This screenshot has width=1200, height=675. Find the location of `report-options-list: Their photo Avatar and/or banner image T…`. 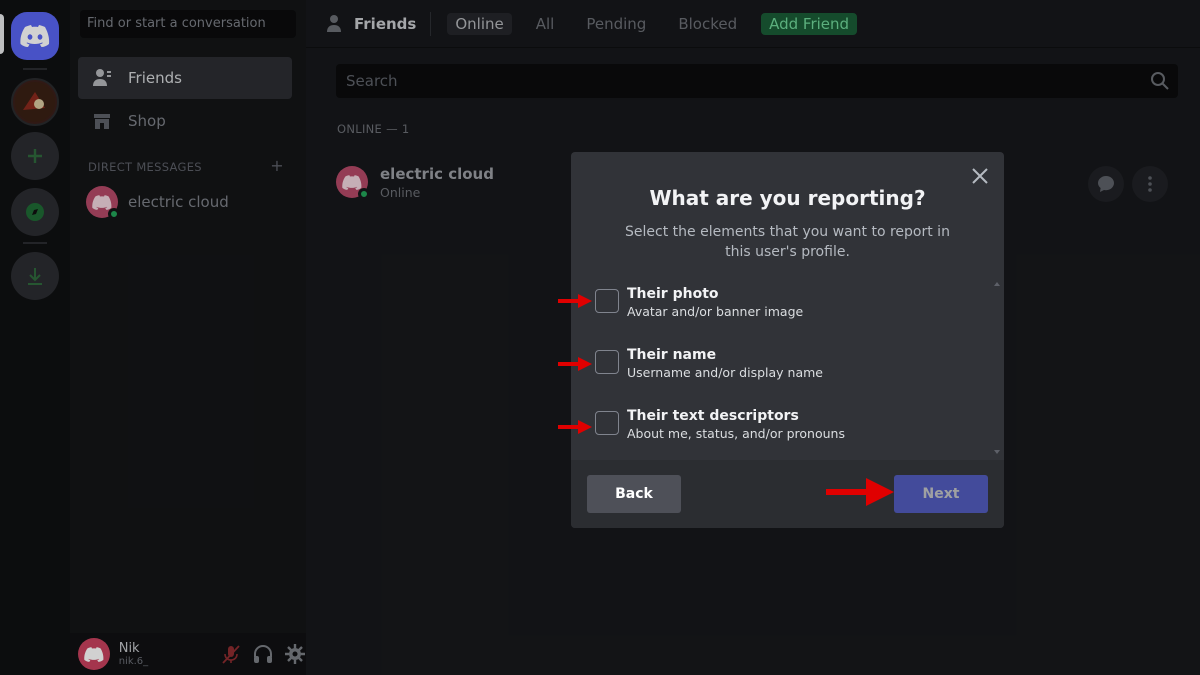

report-options-list: Their photo Avatar and/or banner image T… is located at coordinates (787, 369).